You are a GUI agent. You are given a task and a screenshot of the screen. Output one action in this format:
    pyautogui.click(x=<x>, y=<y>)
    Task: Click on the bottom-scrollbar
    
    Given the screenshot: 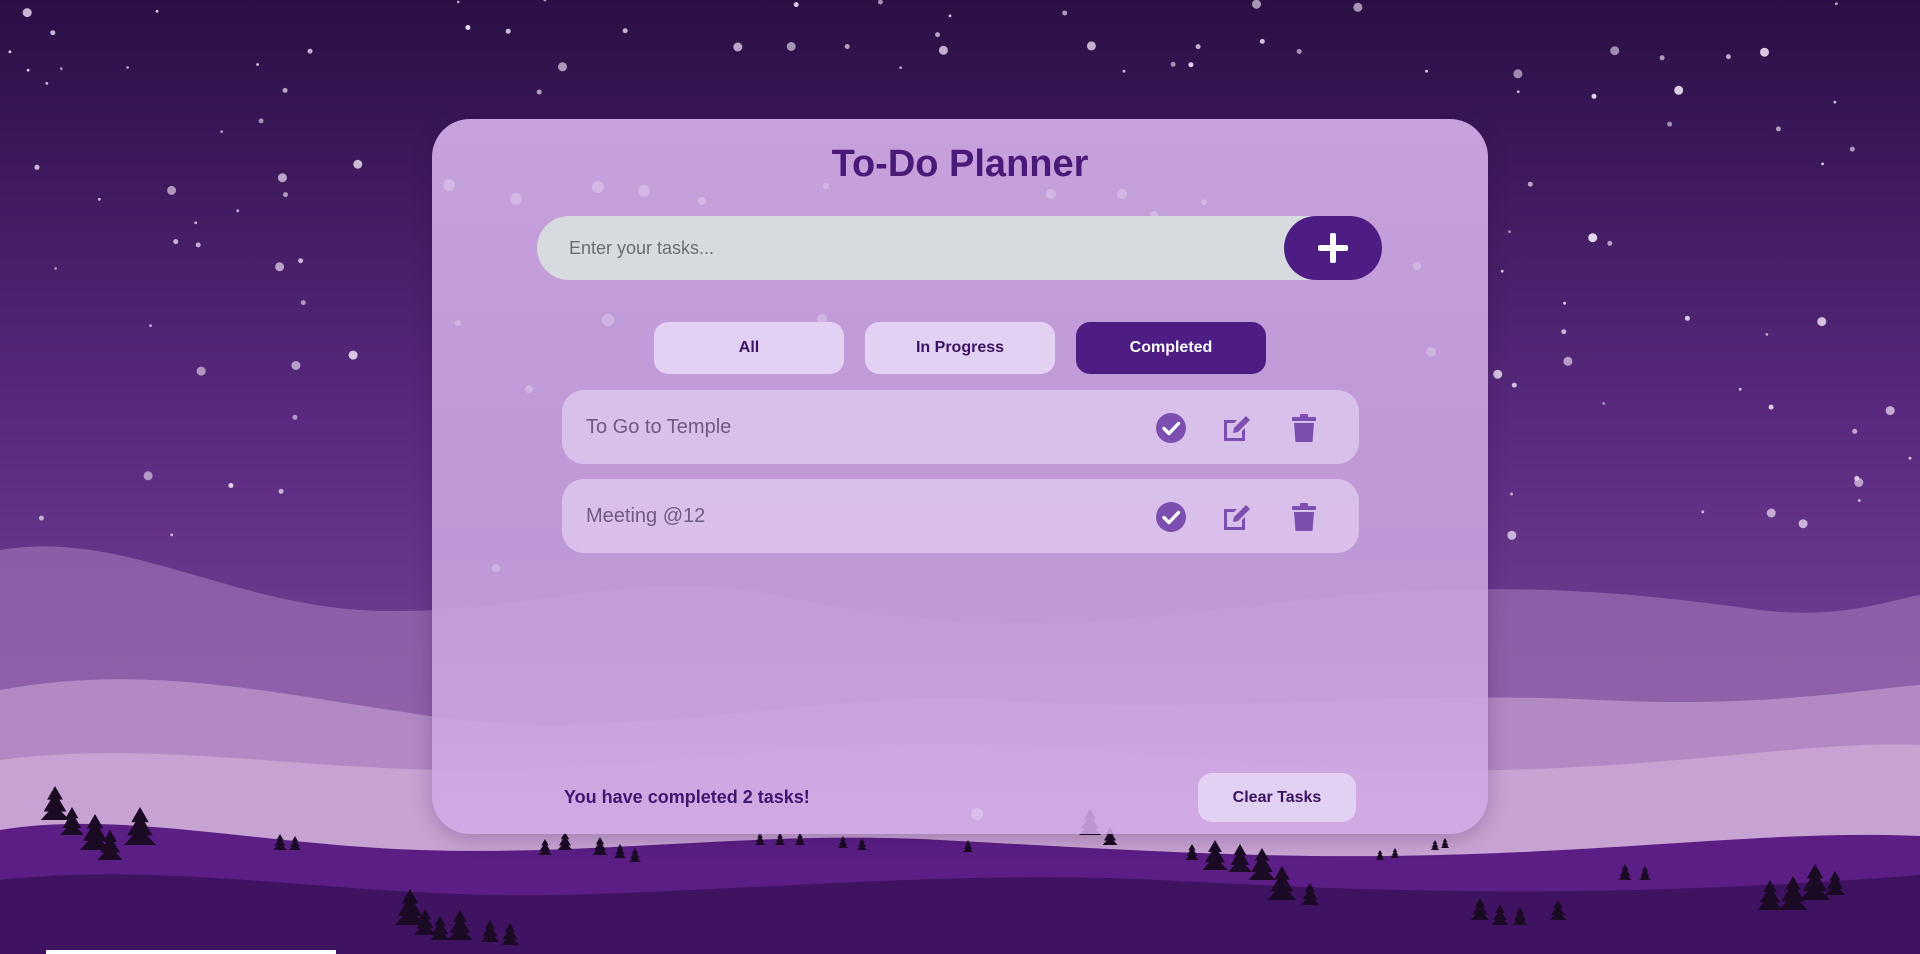 What is the action you would take?
    pyautogui.click(x=191, y=952)
    